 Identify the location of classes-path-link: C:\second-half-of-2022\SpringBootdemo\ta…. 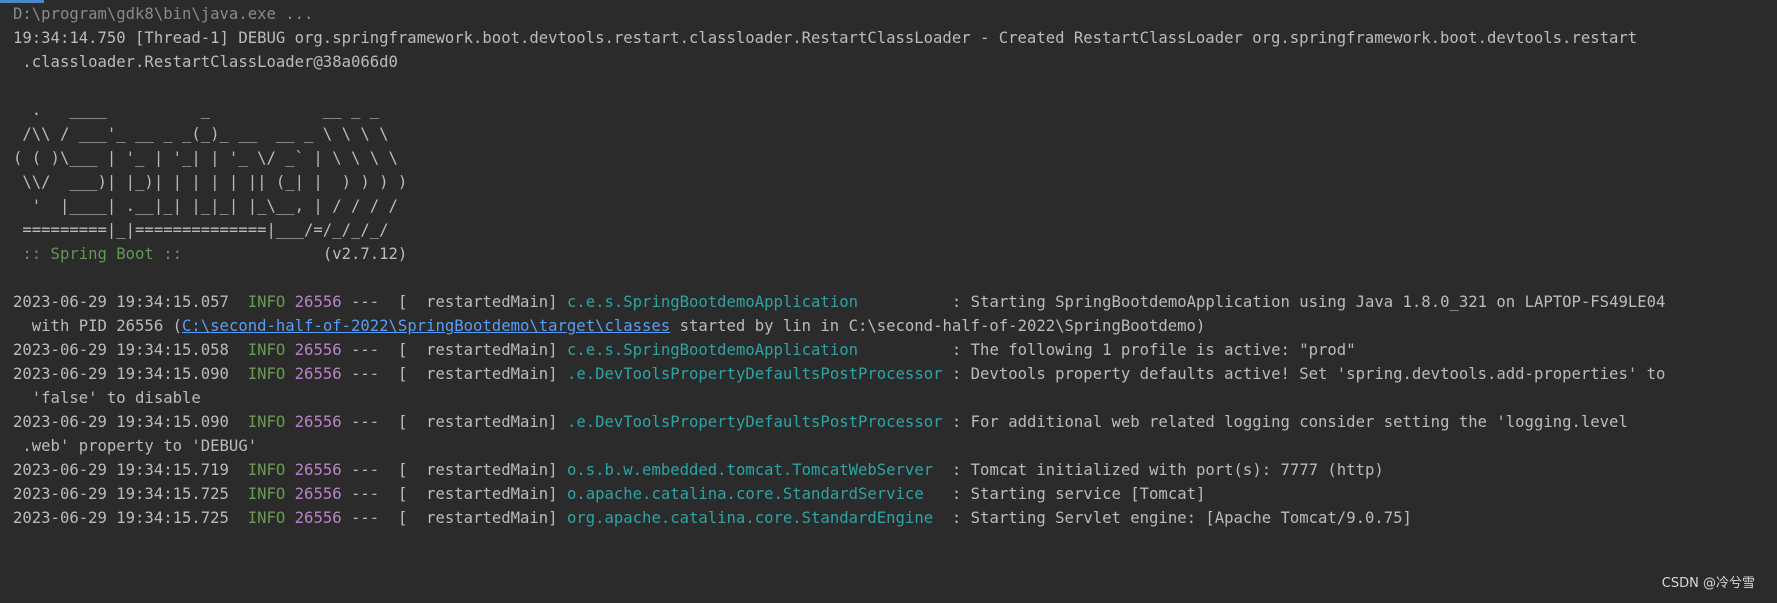
(426, 326).